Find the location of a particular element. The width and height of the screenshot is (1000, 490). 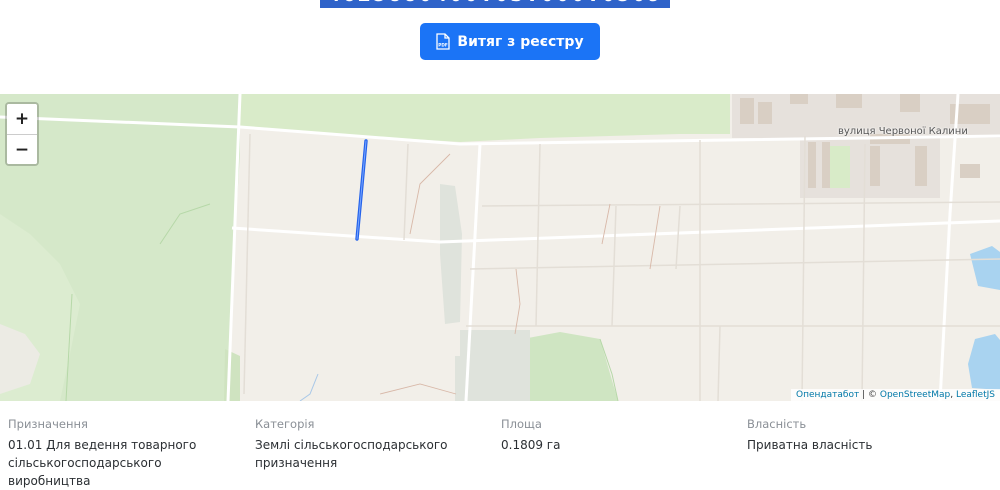

info-purpose-label: Призначення is located at coordinates (48, 424).